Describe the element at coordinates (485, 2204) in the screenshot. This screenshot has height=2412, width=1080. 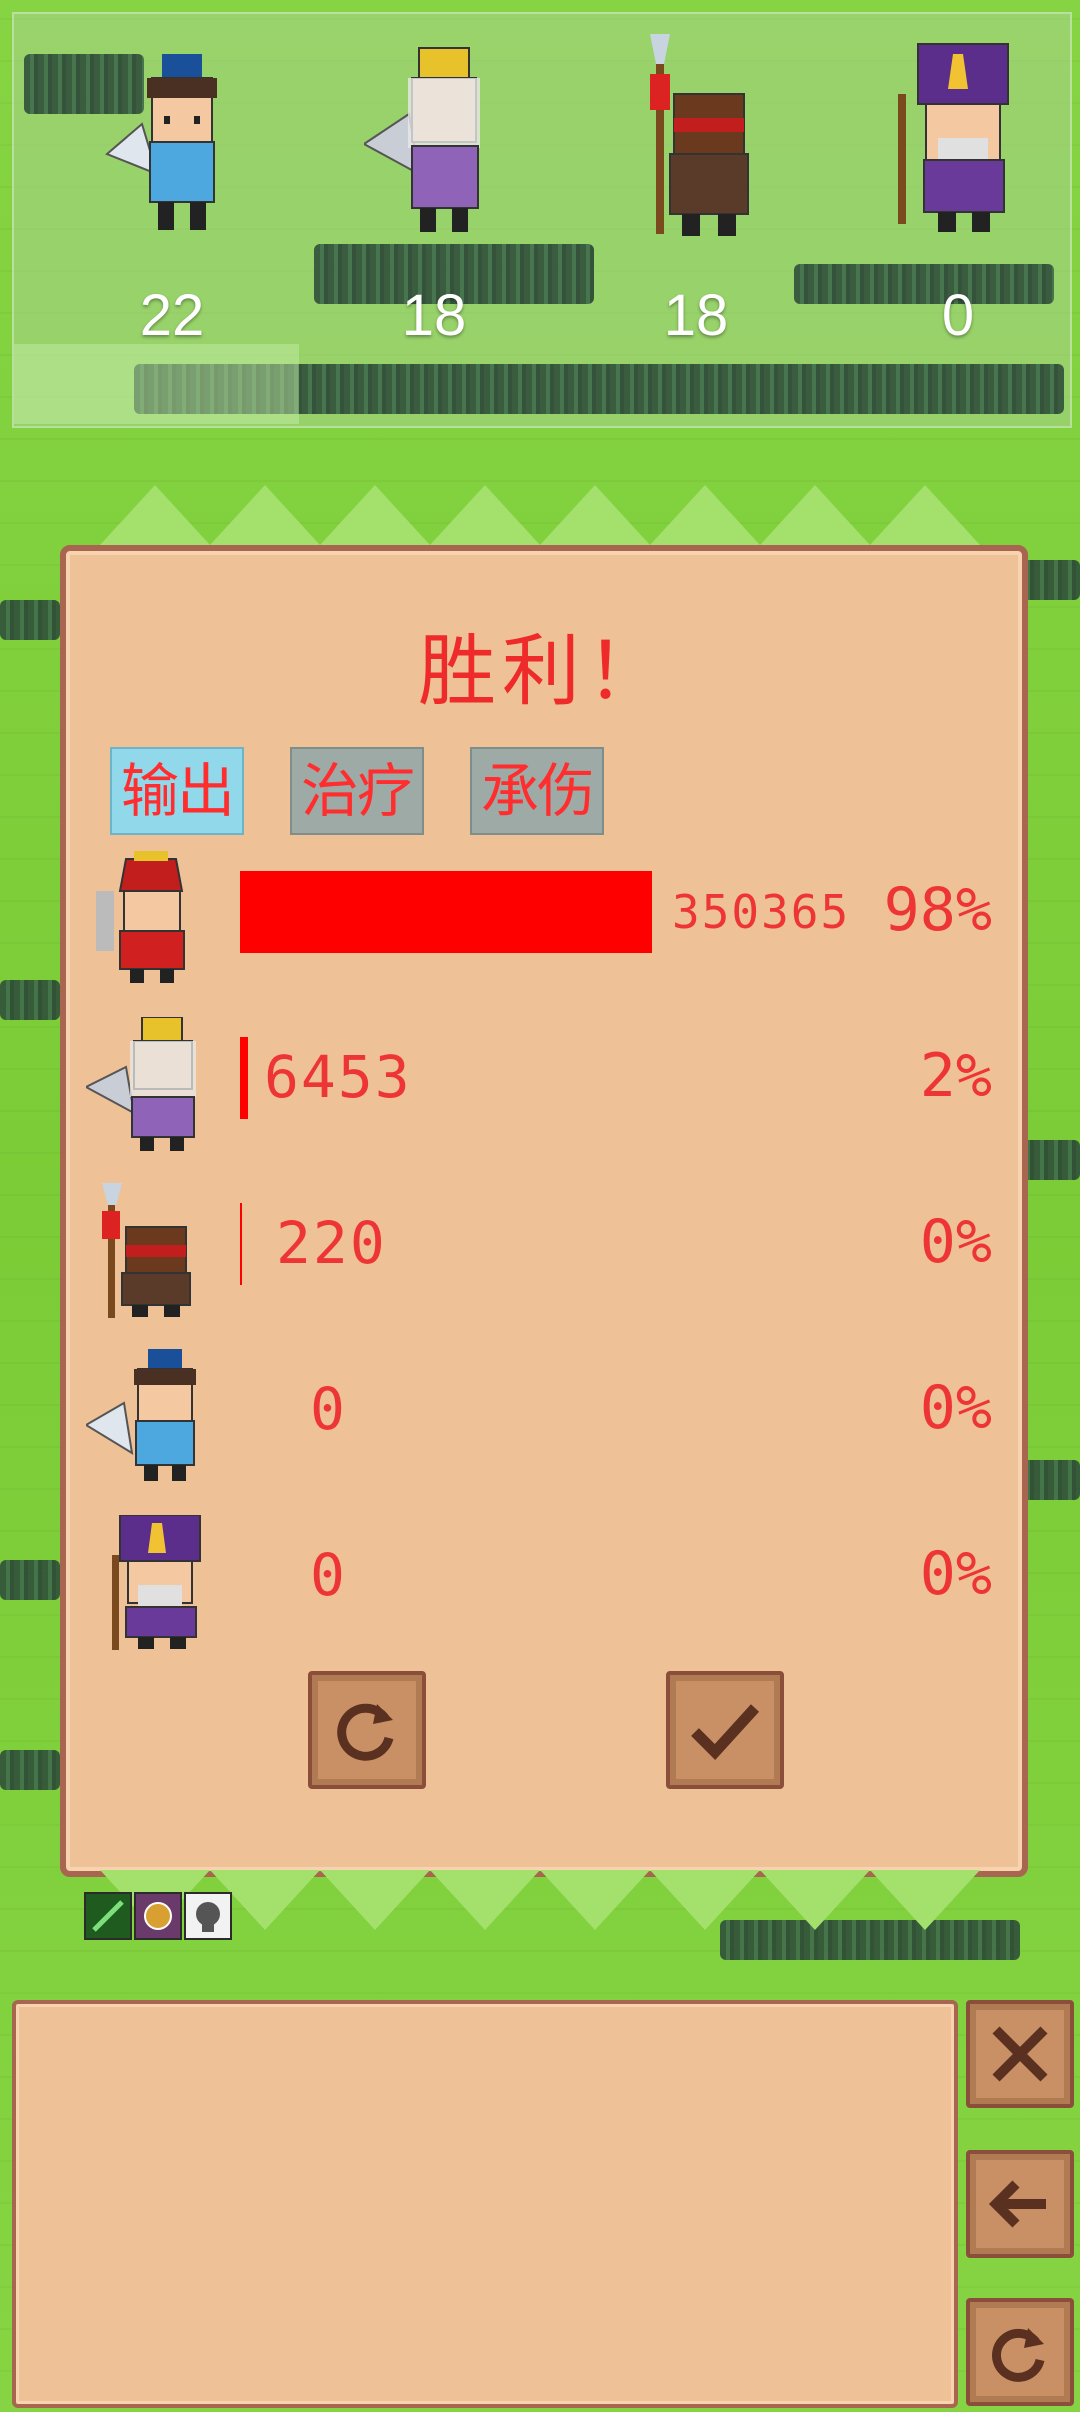
I see `battle-log-box` at that location.